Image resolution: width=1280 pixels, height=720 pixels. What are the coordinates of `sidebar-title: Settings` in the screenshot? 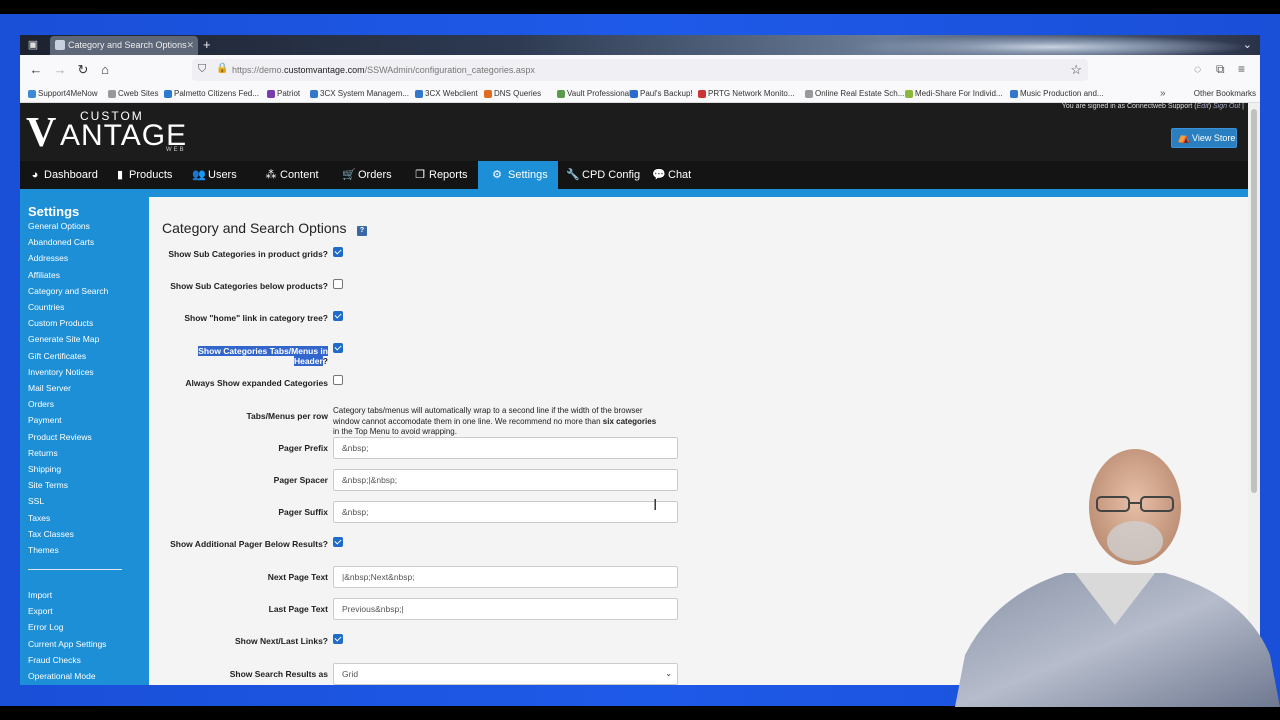 It's located at (54, 211).